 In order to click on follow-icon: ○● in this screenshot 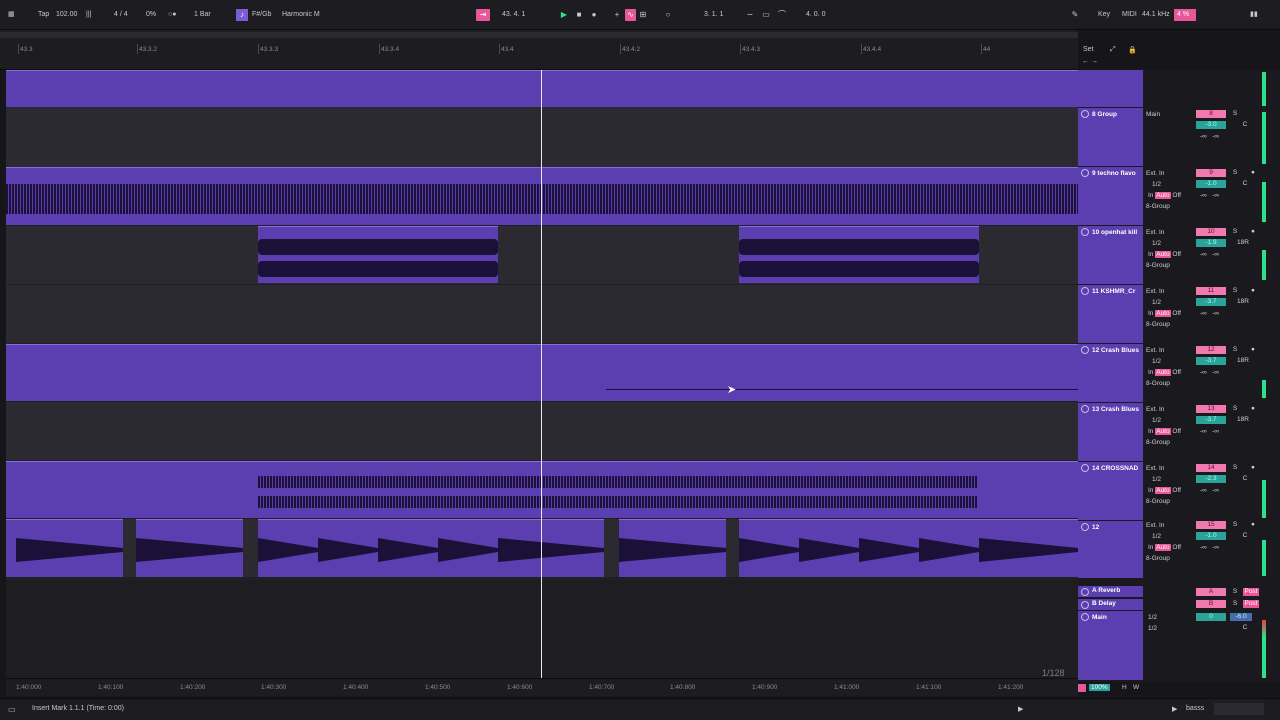, I will do `click(172, 15)`.